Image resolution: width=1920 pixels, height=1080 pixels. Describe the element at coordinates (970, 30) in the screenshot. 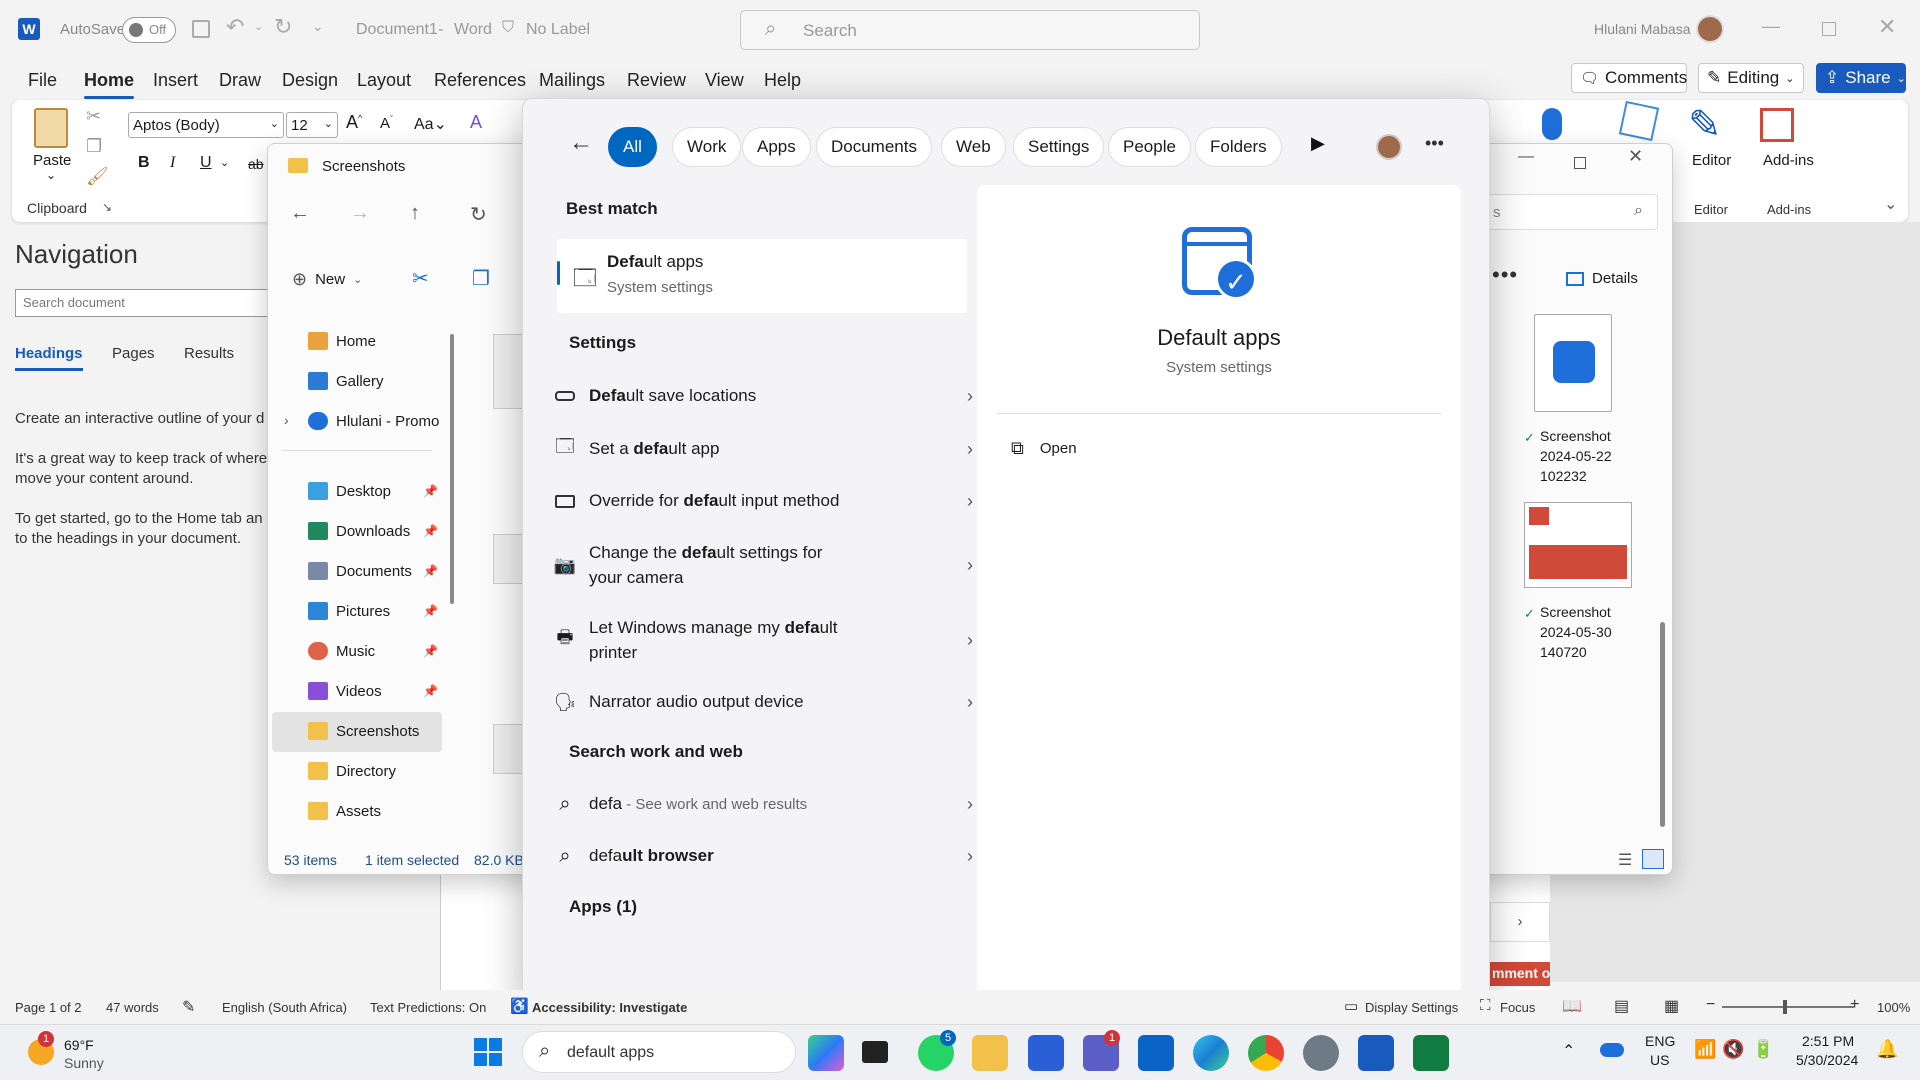

I see `title-search-box: ⌕ Search` at that location.